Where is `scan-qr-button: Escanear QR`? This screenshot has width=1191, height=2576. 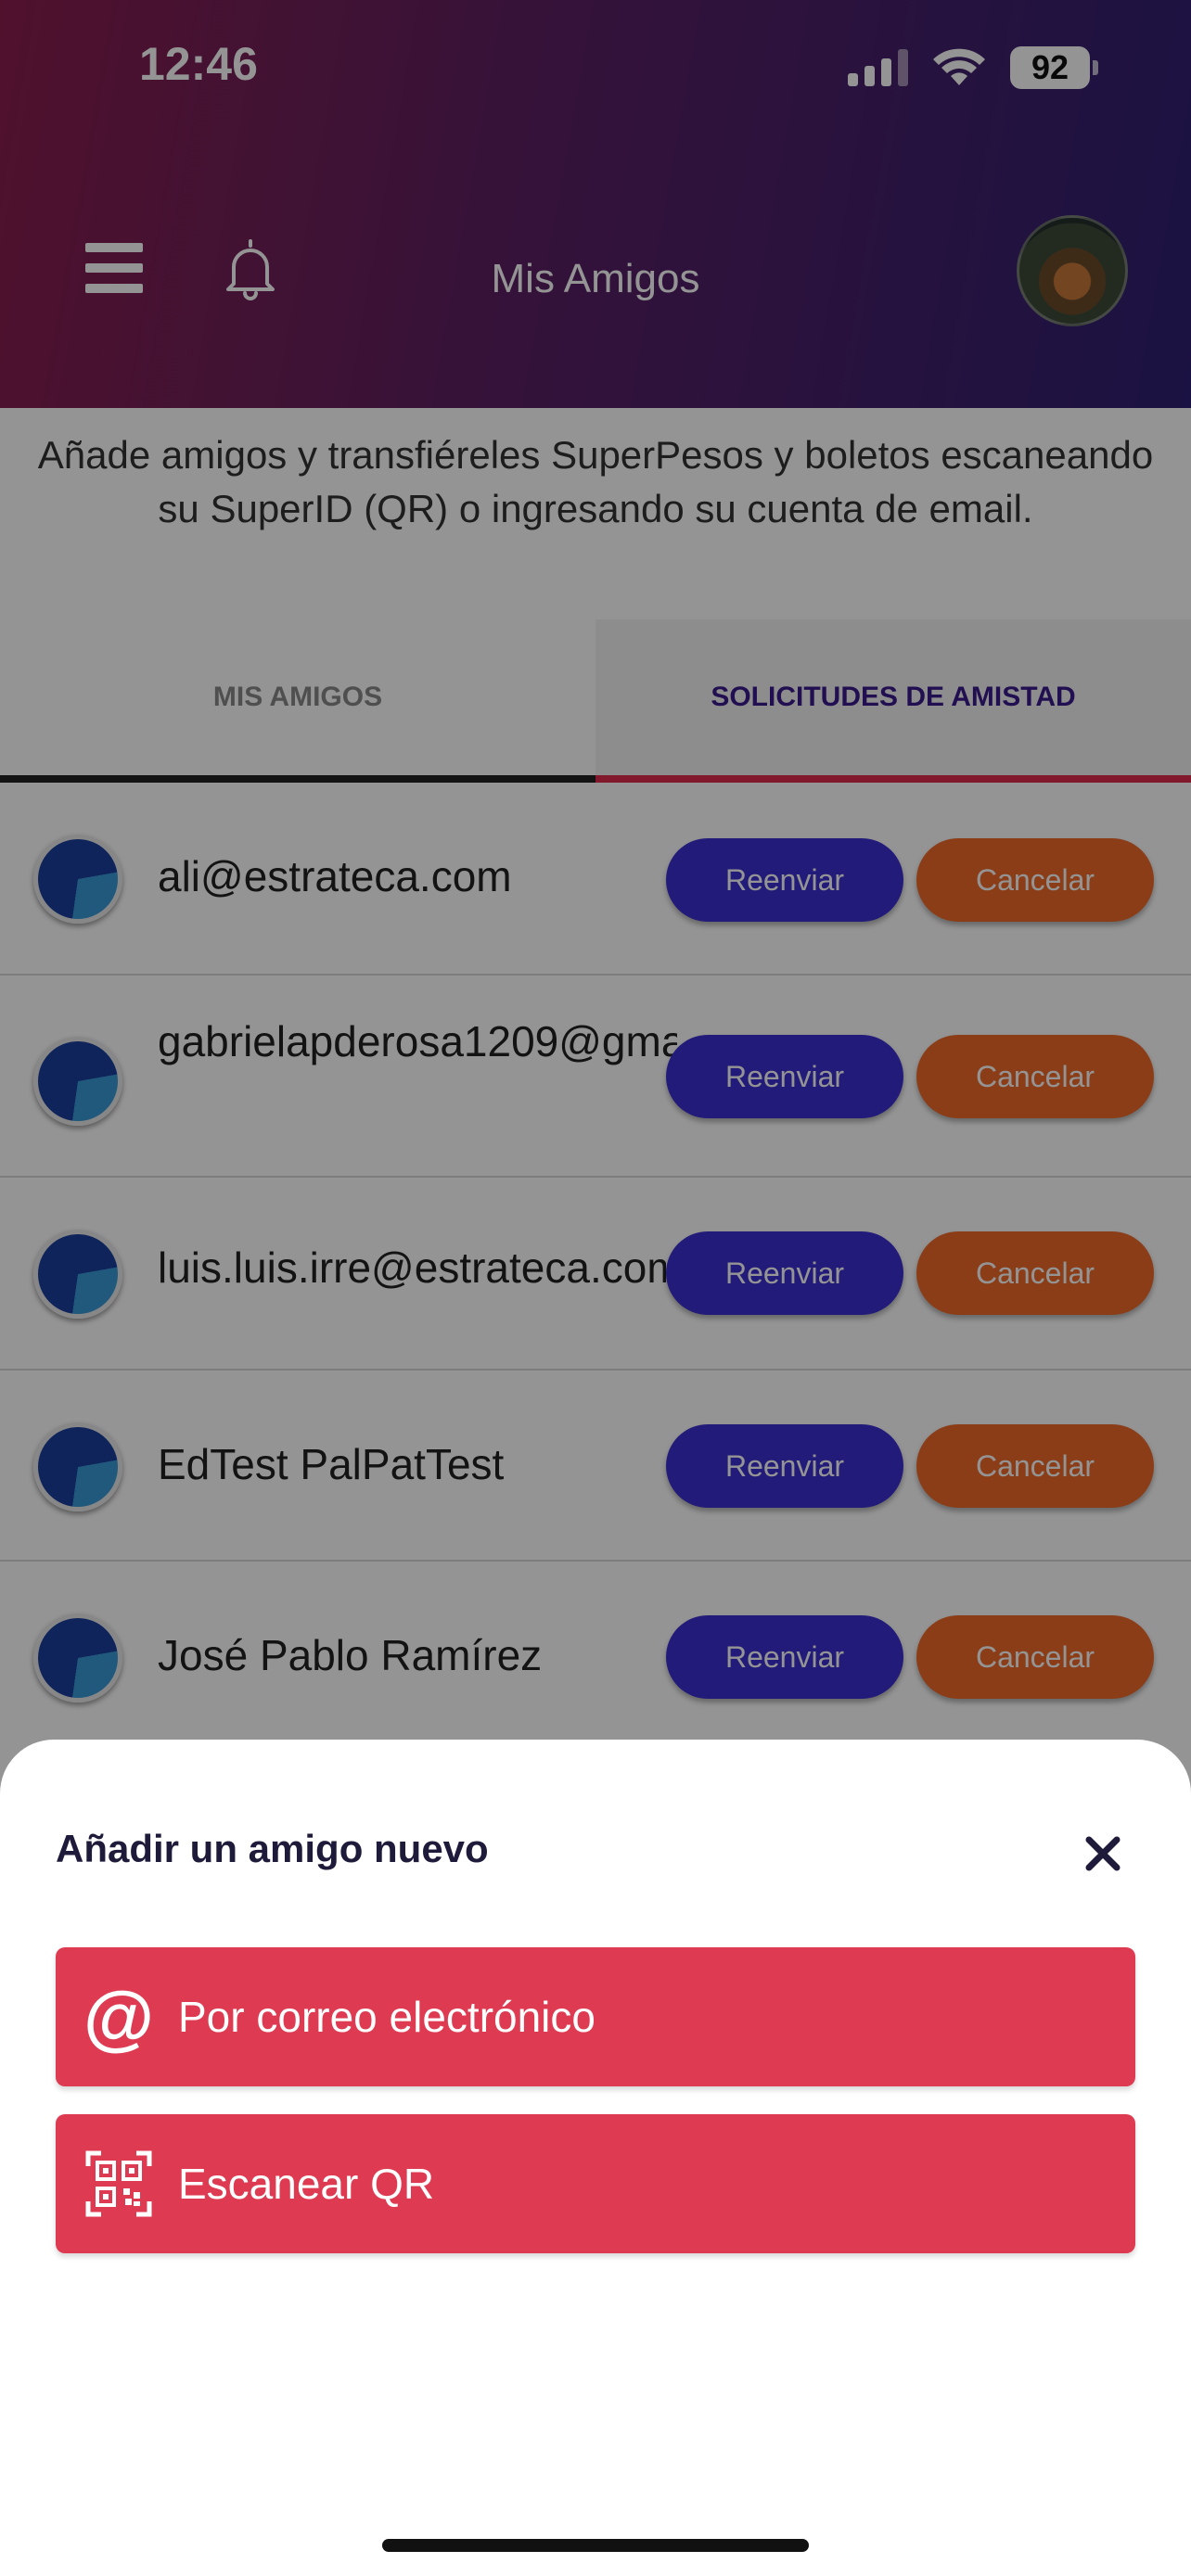
scan-qr-button: Escanear QR is located at coordinates (595, 2183).